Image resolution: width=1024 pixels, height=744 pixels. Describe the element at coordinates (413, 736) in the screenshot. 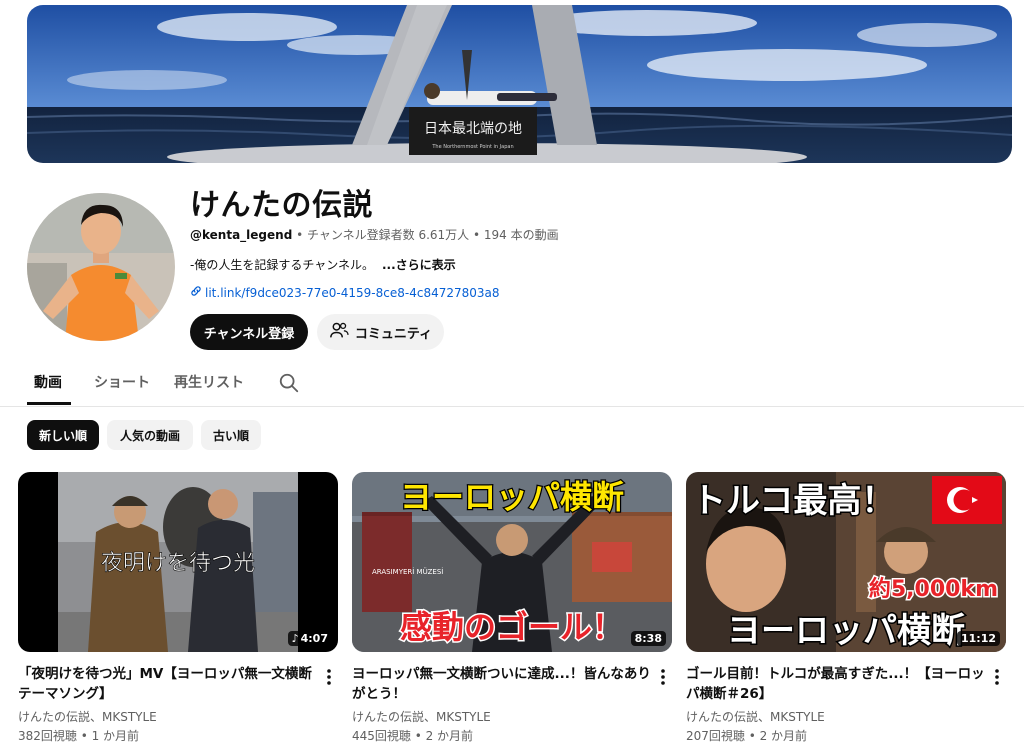

I see `video-stats: 445回視聴 • 2 か月前` at that location.